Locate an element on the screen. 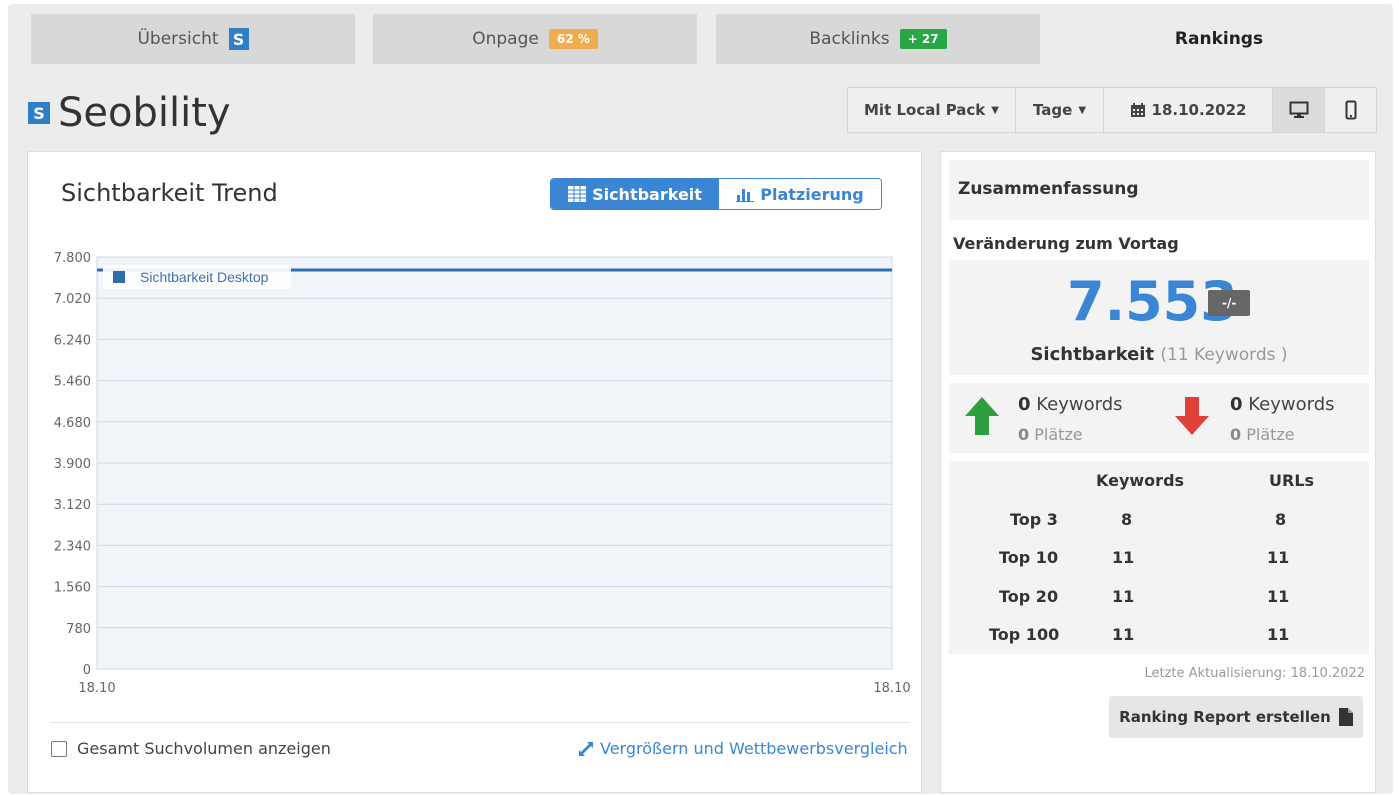  checkbox-box is located at coordinates (59, 748).